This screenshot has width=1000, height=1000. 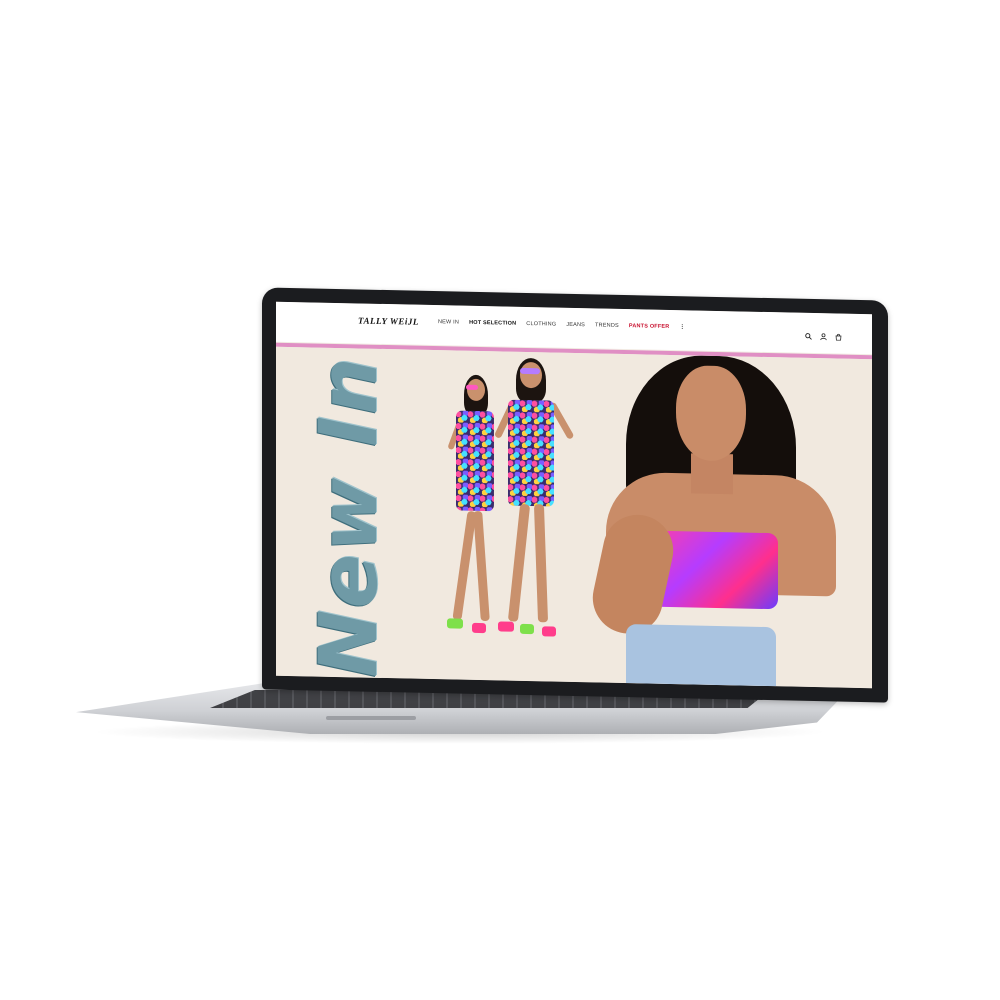 What do you see at coordinates (649, 326) in the screenshot?
I see `nav-item-pants-offer: PANTS OFFER` at bounding box center [649, 326].